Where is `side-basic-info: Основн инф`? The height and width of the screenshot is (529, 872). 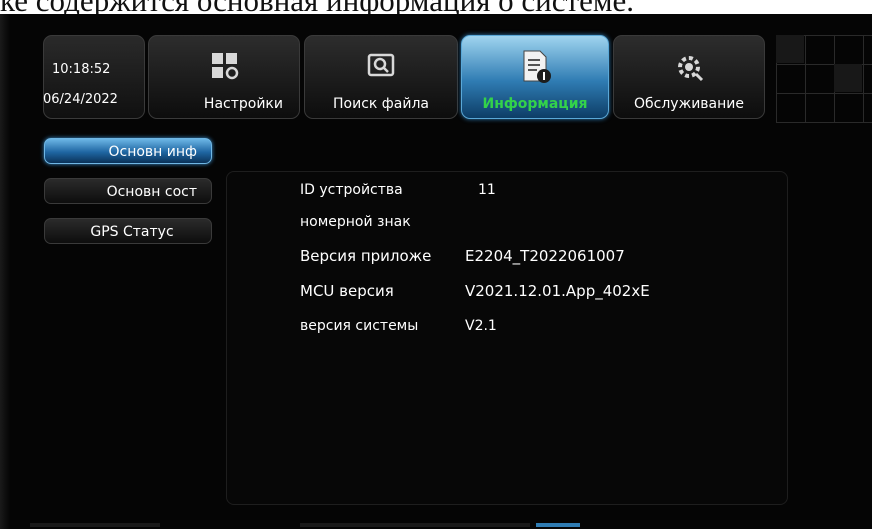 side-basic-info: Основн инф is located at coordinates (128, 151).